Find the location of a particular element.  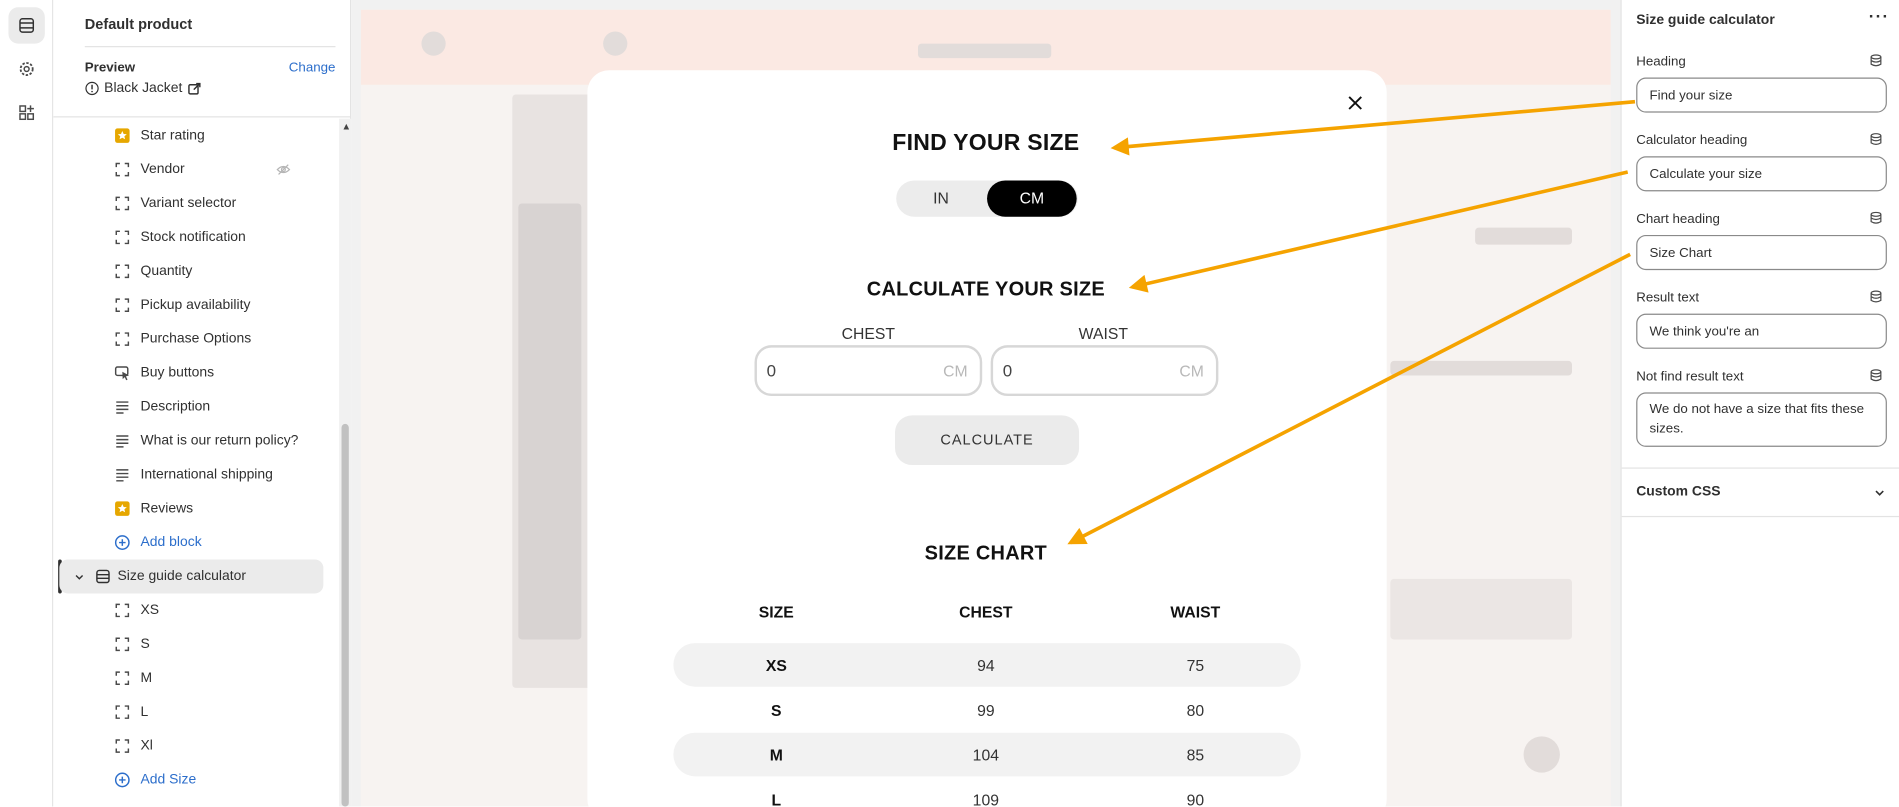

col-header-chest: CHEST is located at coordinates (986, 612).